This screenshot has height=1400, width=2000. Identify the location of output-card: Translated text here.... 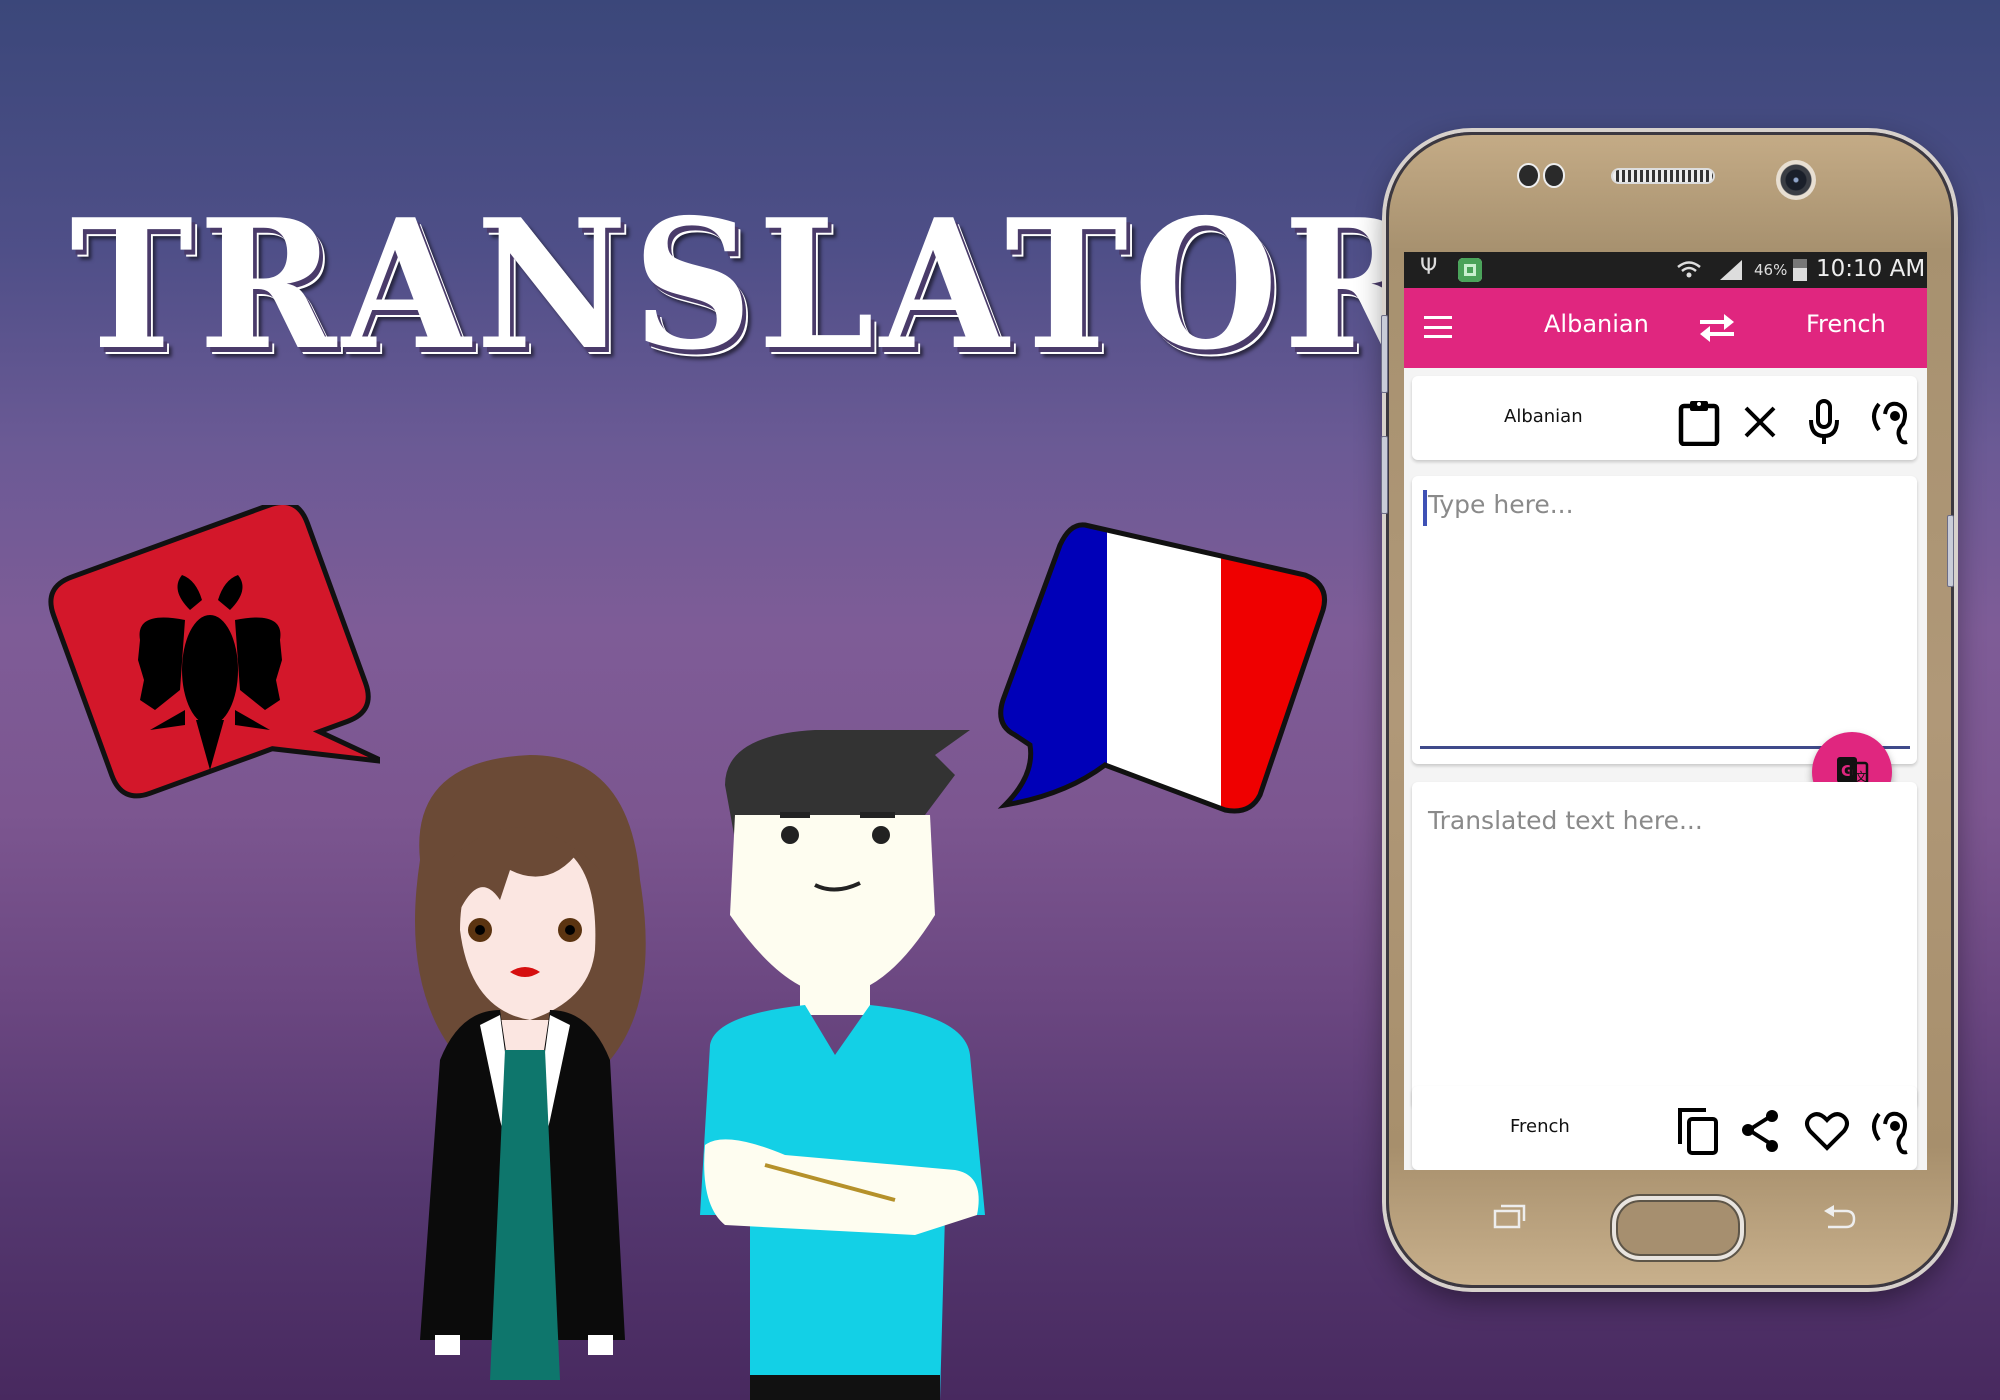
(1664, 945).